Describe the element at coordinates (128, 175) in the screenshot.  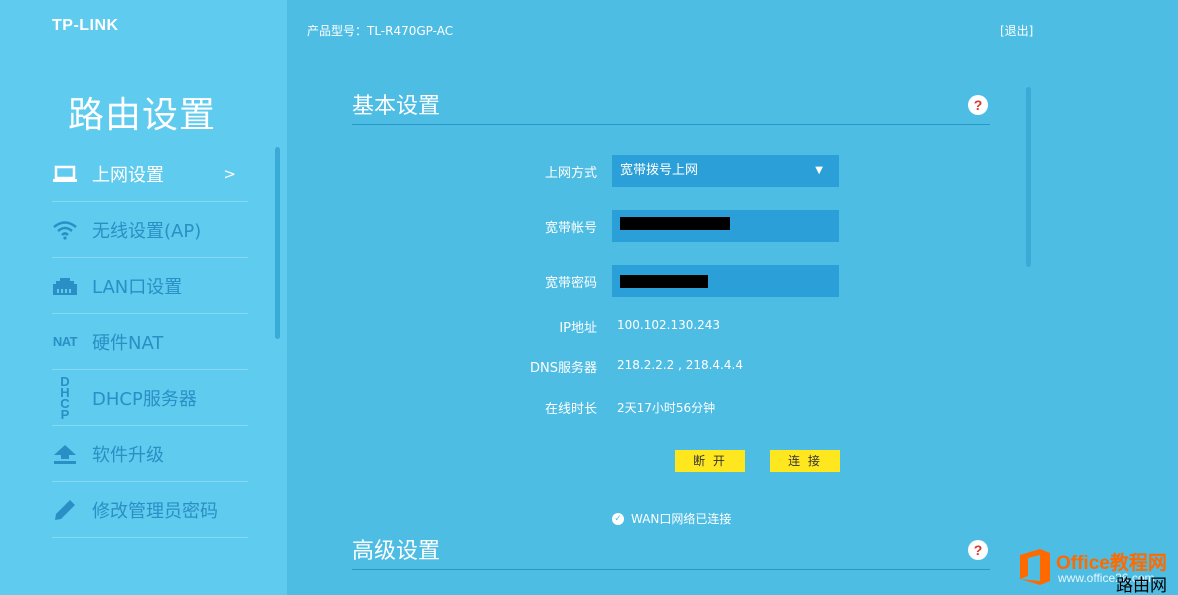
I see `sidebar-item-label: 上网设置` at that location.